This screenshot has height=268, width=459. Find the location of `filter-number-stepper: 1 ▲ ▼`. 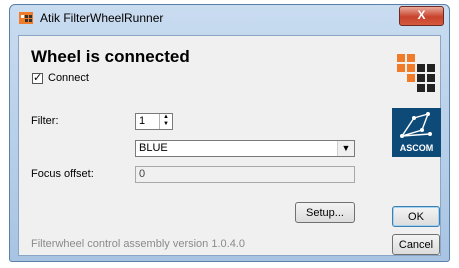

filter-number-stepper: 1 ▲ ▼ is located at coordinates (154, 121).